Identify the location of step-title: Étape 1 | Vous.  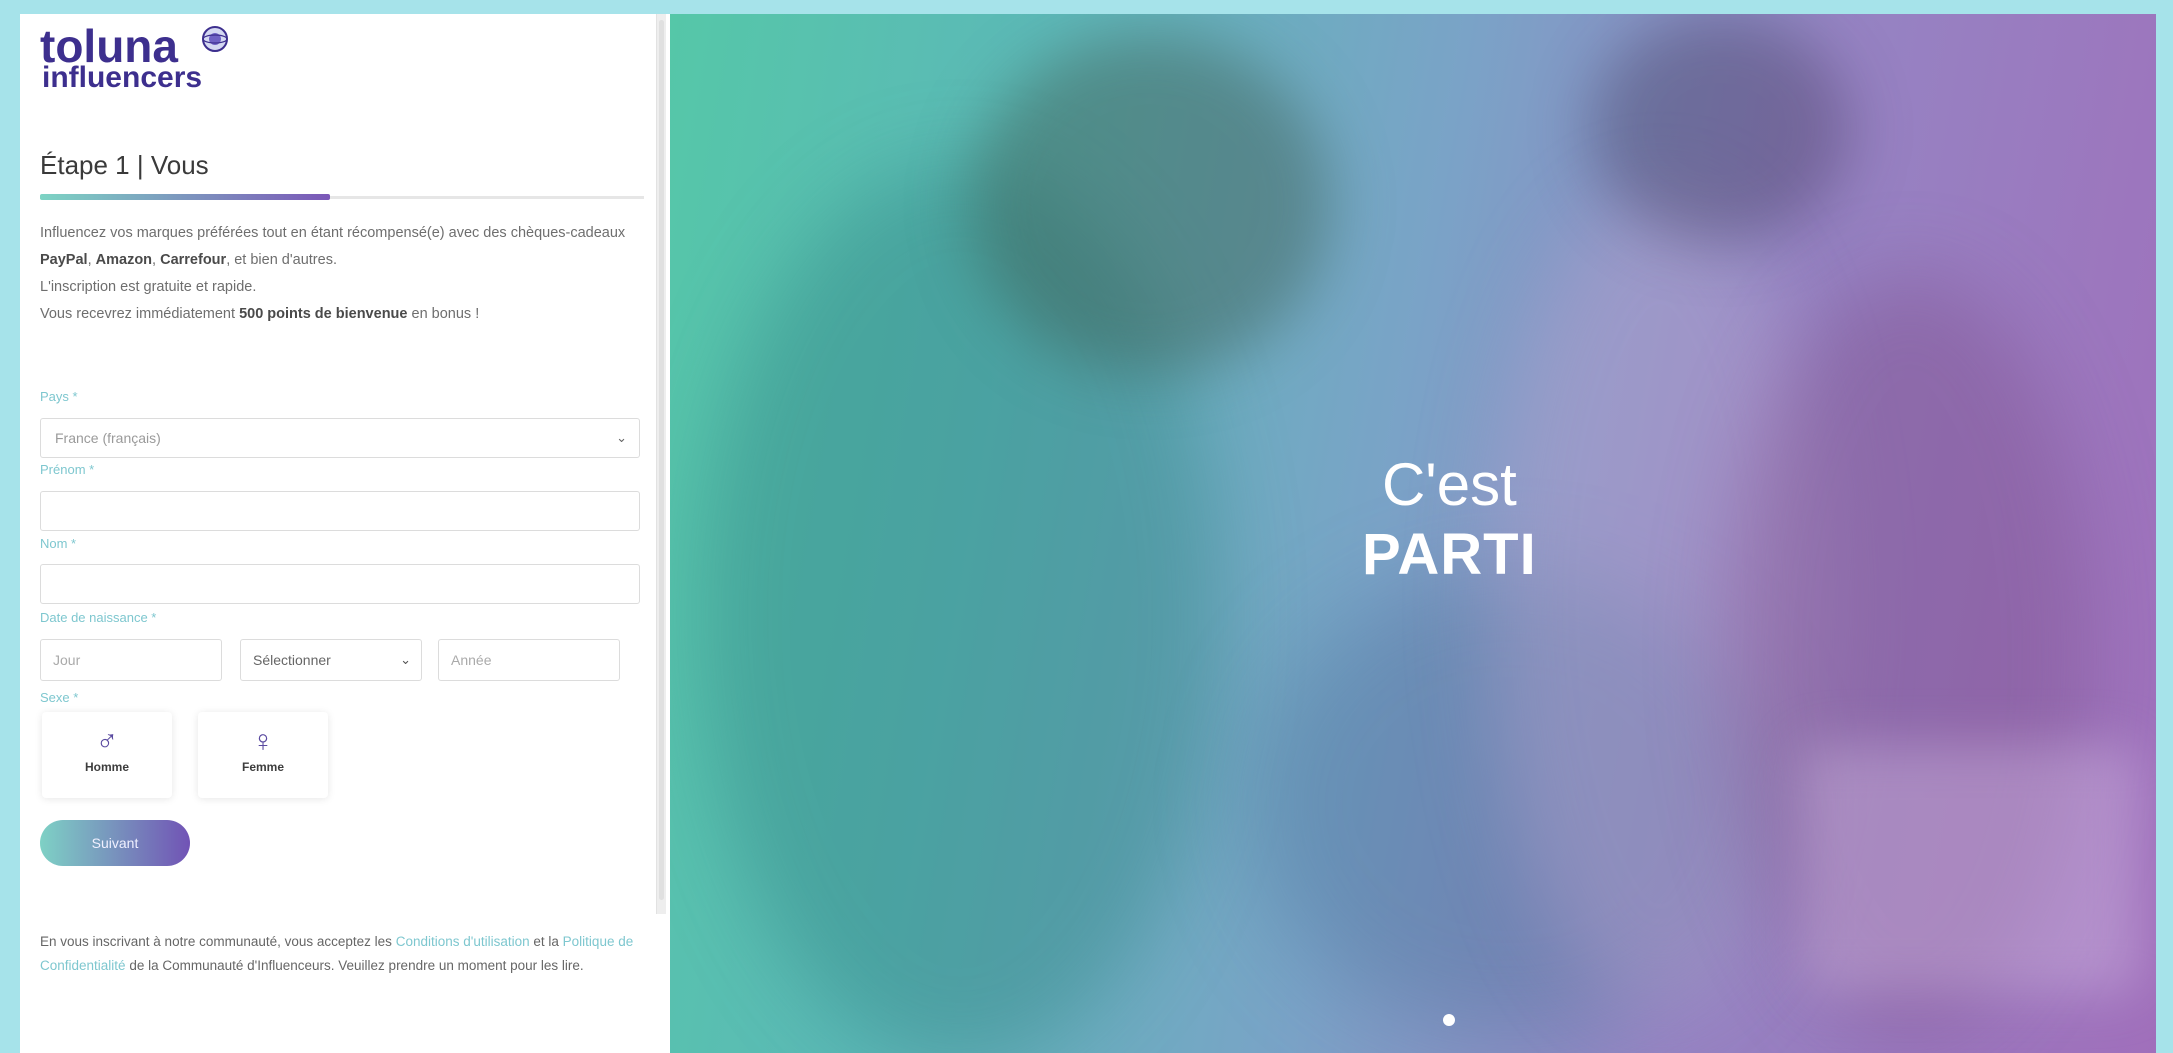
(124, 165).